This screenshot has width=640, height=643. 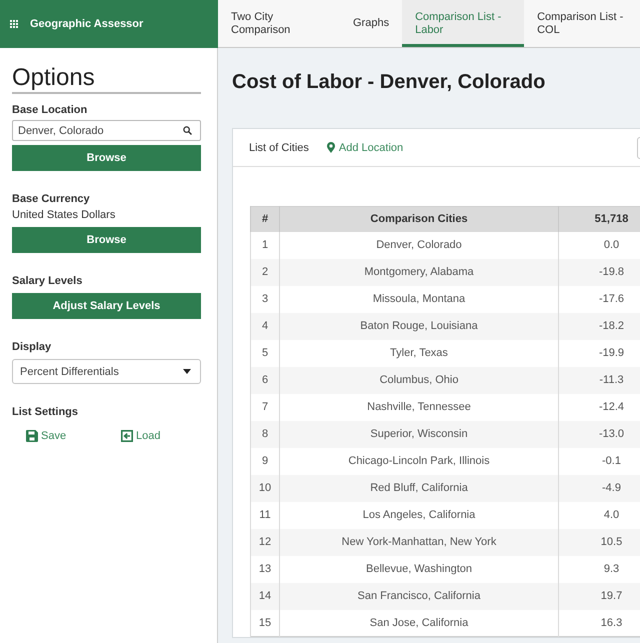 I want to click on table-cell: 7, so click(x=265, y=407).